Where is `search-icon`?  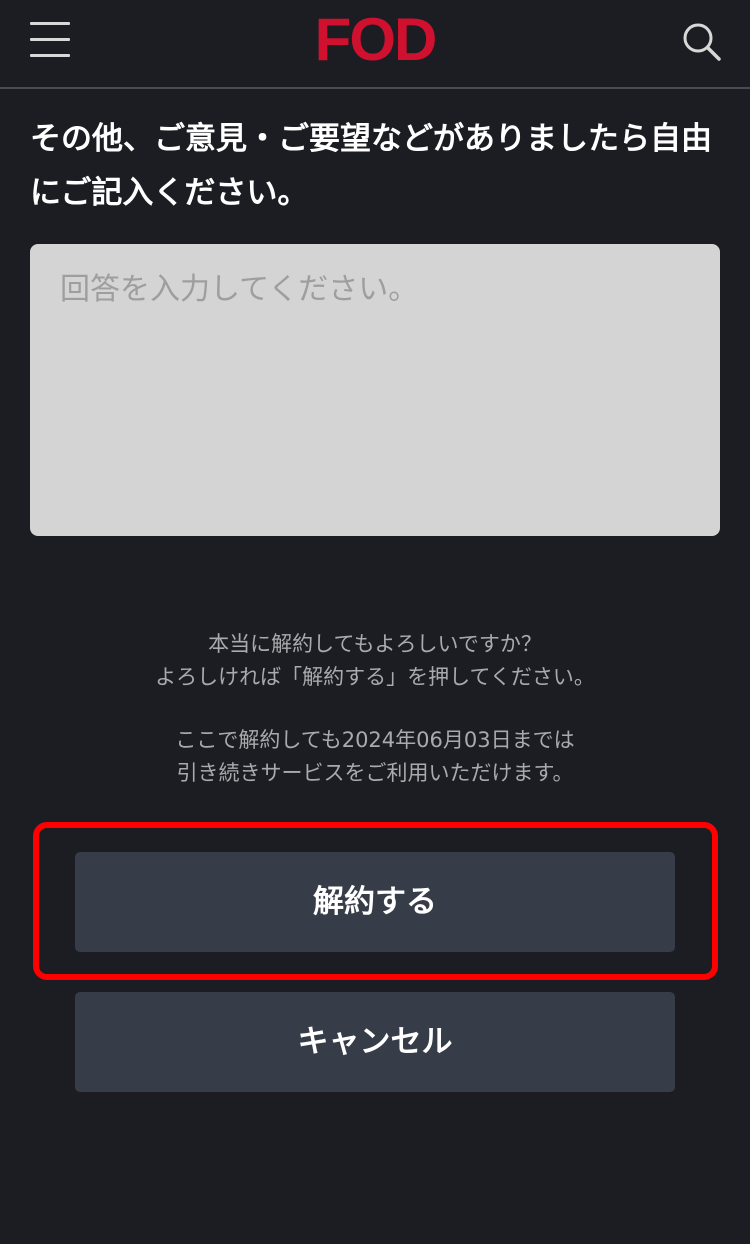 search-icon is located at coordinates (702, 42).